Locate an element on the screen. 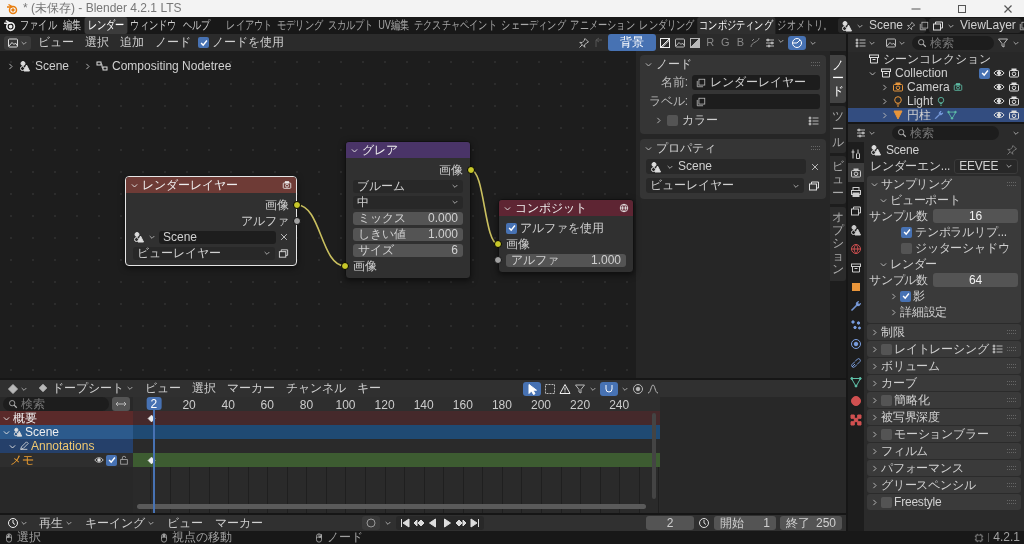 This screenshot has width=1024, height=544. workspace-tab: スカルプト is located at coordinates (350, 25).